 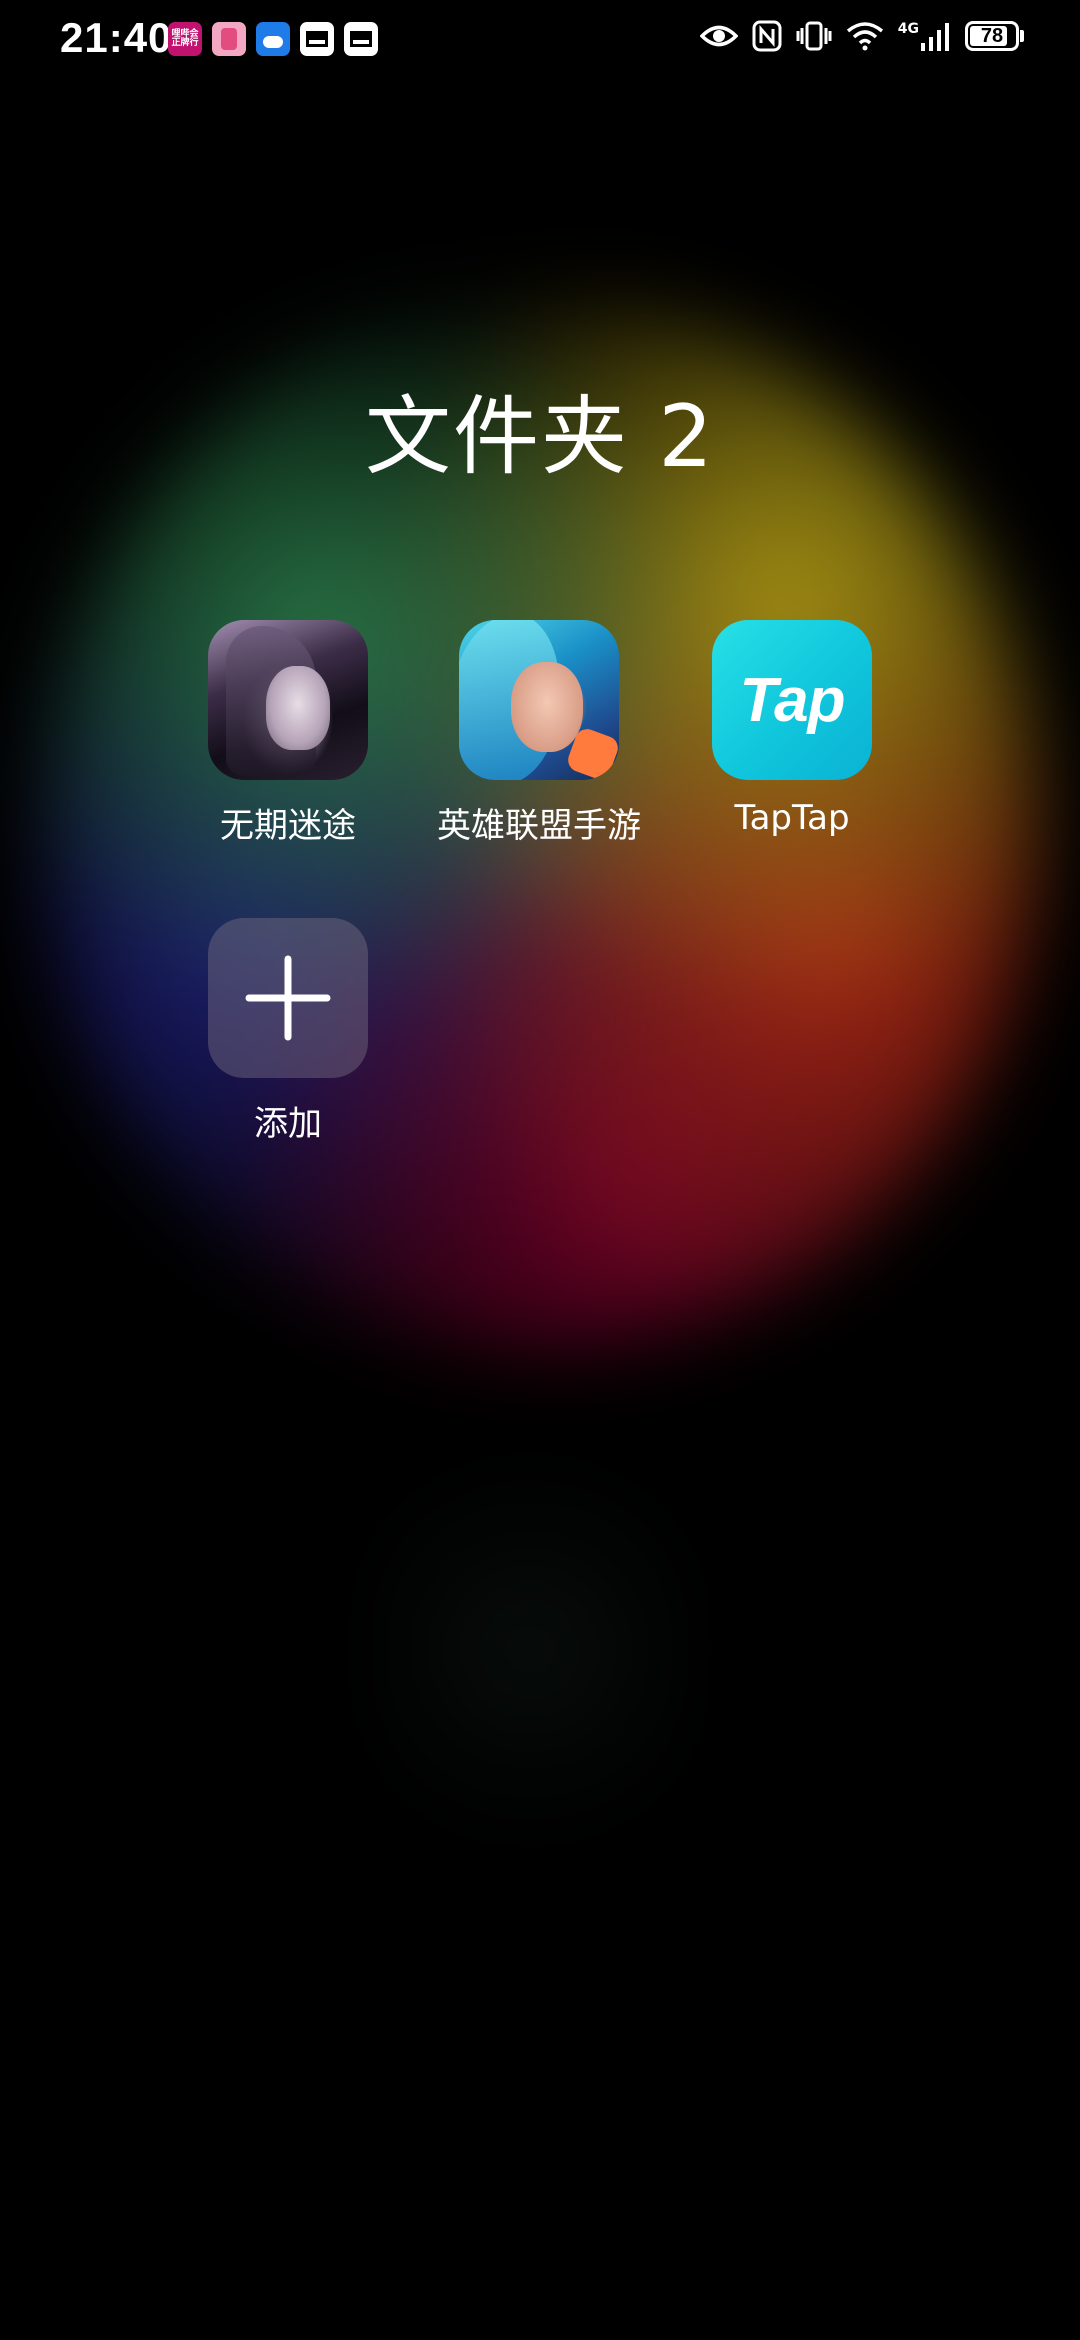 What do you see at coordinates (540, 42) in the screenshot?
I see `status-bar: 21:40 哩哔会 正牌行 4G 78` at bounding box center [540, 42].